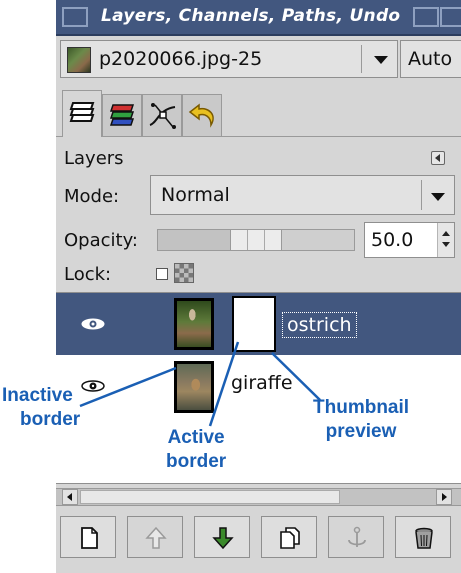  I want to click on window-title: Layers, Channels, Paths, Undo, so click(251, 16).